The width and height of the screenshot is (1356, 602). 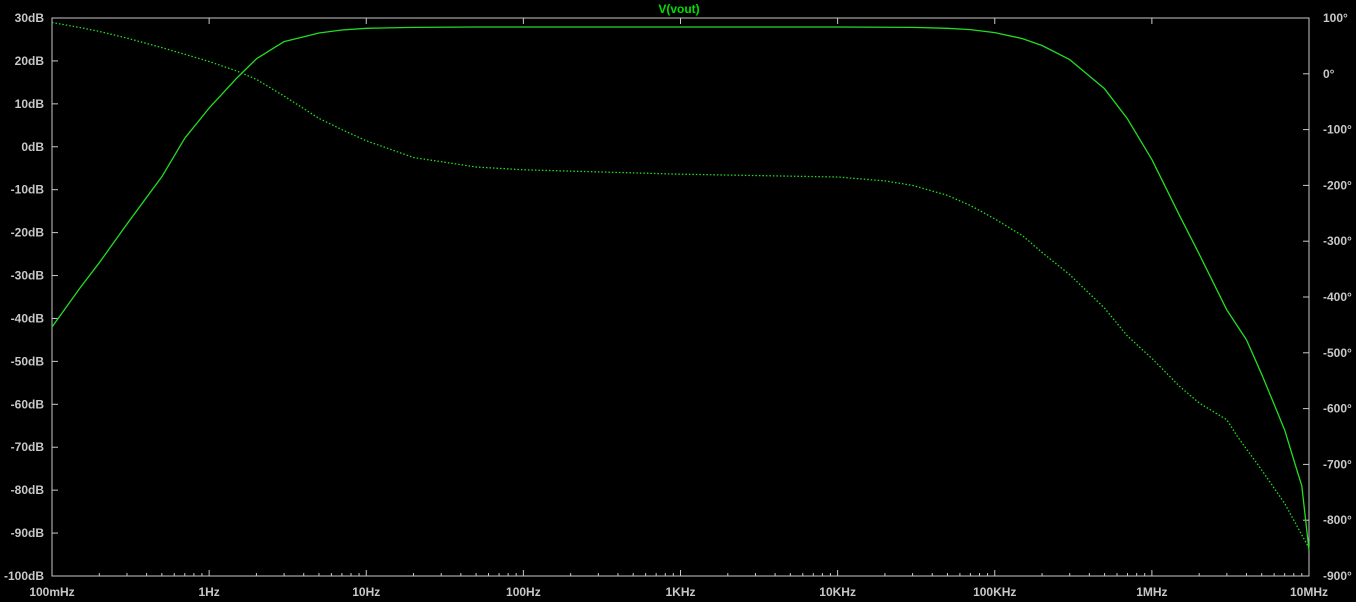 What do you see at coordinates (24, 576) in the screenshot?
I see `y-tick-label: -100dB` at bounding box center [24, 576].